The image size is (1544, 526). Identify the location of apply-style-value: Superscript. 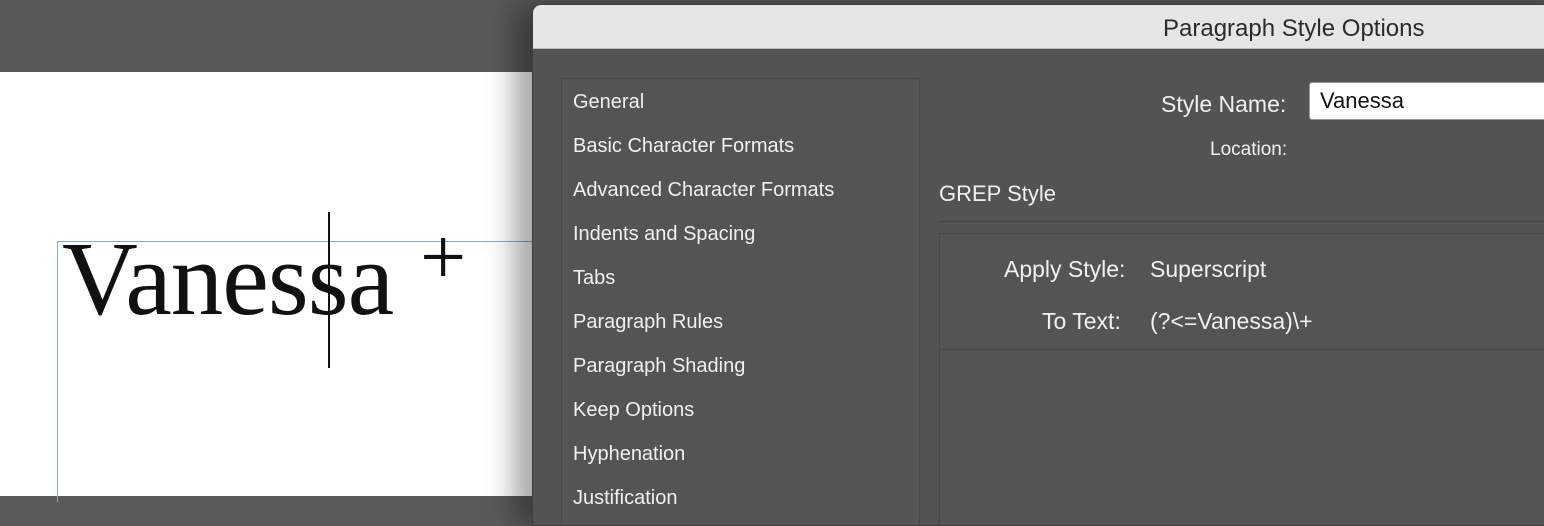
(1208, 269).